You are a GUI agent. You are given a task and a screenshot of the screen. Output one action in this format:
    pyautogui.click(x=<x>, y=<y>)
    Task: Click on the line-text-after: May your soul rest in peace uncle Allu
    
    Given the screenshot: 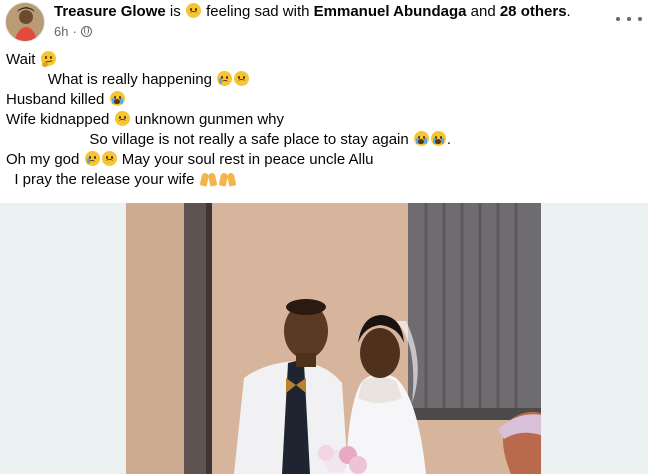 What is the action you would take?
    pyautogui.click(x=245, y=159)
    